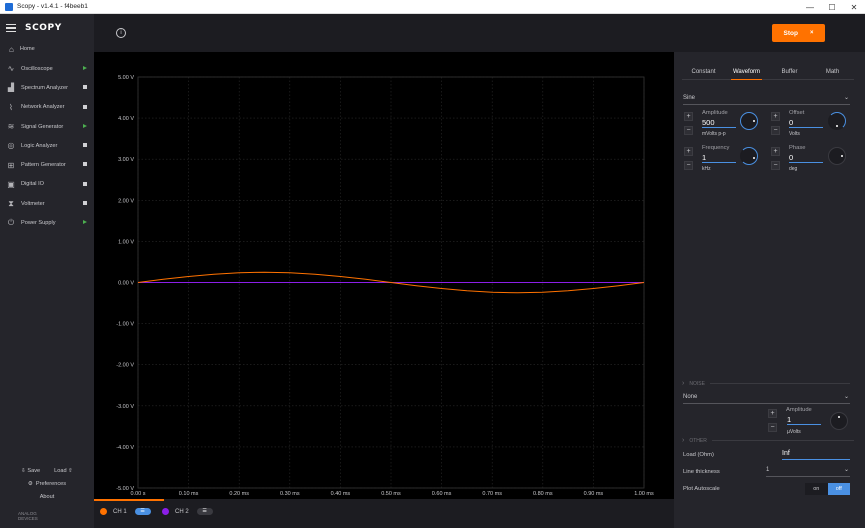  What do you see at coordinates (187, 511) in the screenshot?
I see `channel-2-tab: CH 2 ☰` at bounding box center [187, 511].